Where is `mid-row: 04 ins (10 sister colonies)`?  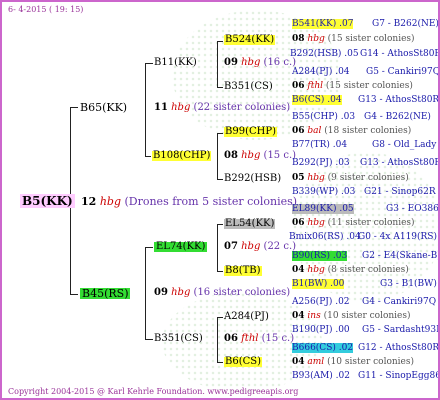
mid-row: 04 ins (10 sister colonies) is located at coordinates (351, 316).